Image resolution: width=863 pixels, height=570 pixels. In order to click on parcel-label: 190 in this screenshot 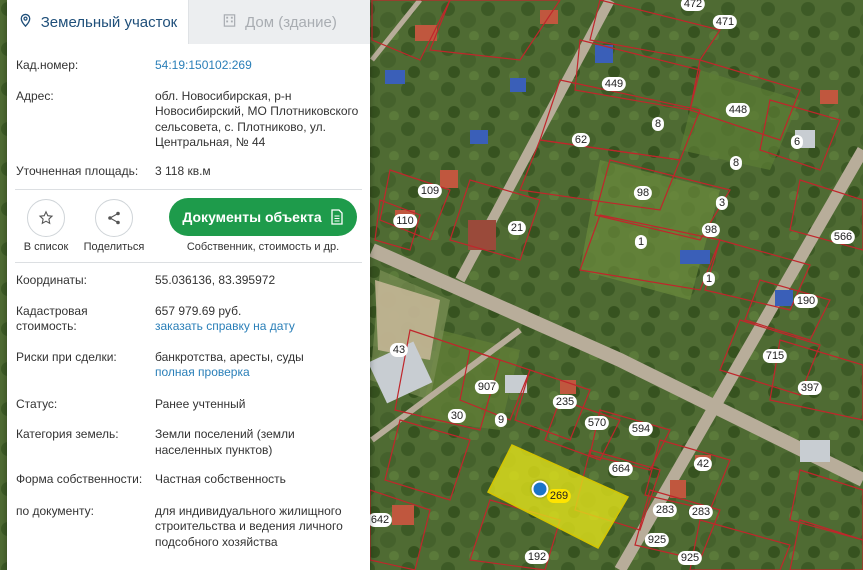, I will do `click(806, 301)`.